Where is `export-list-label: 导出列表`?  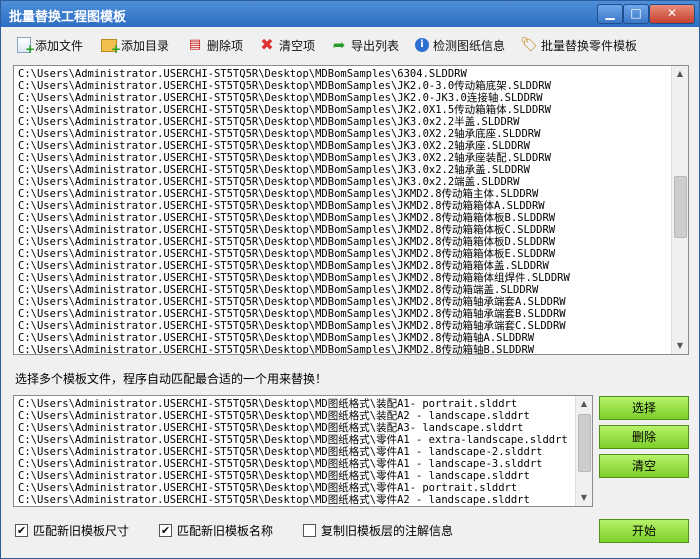 export-list-label: 导出列表 is located at coordinates (375, 45).